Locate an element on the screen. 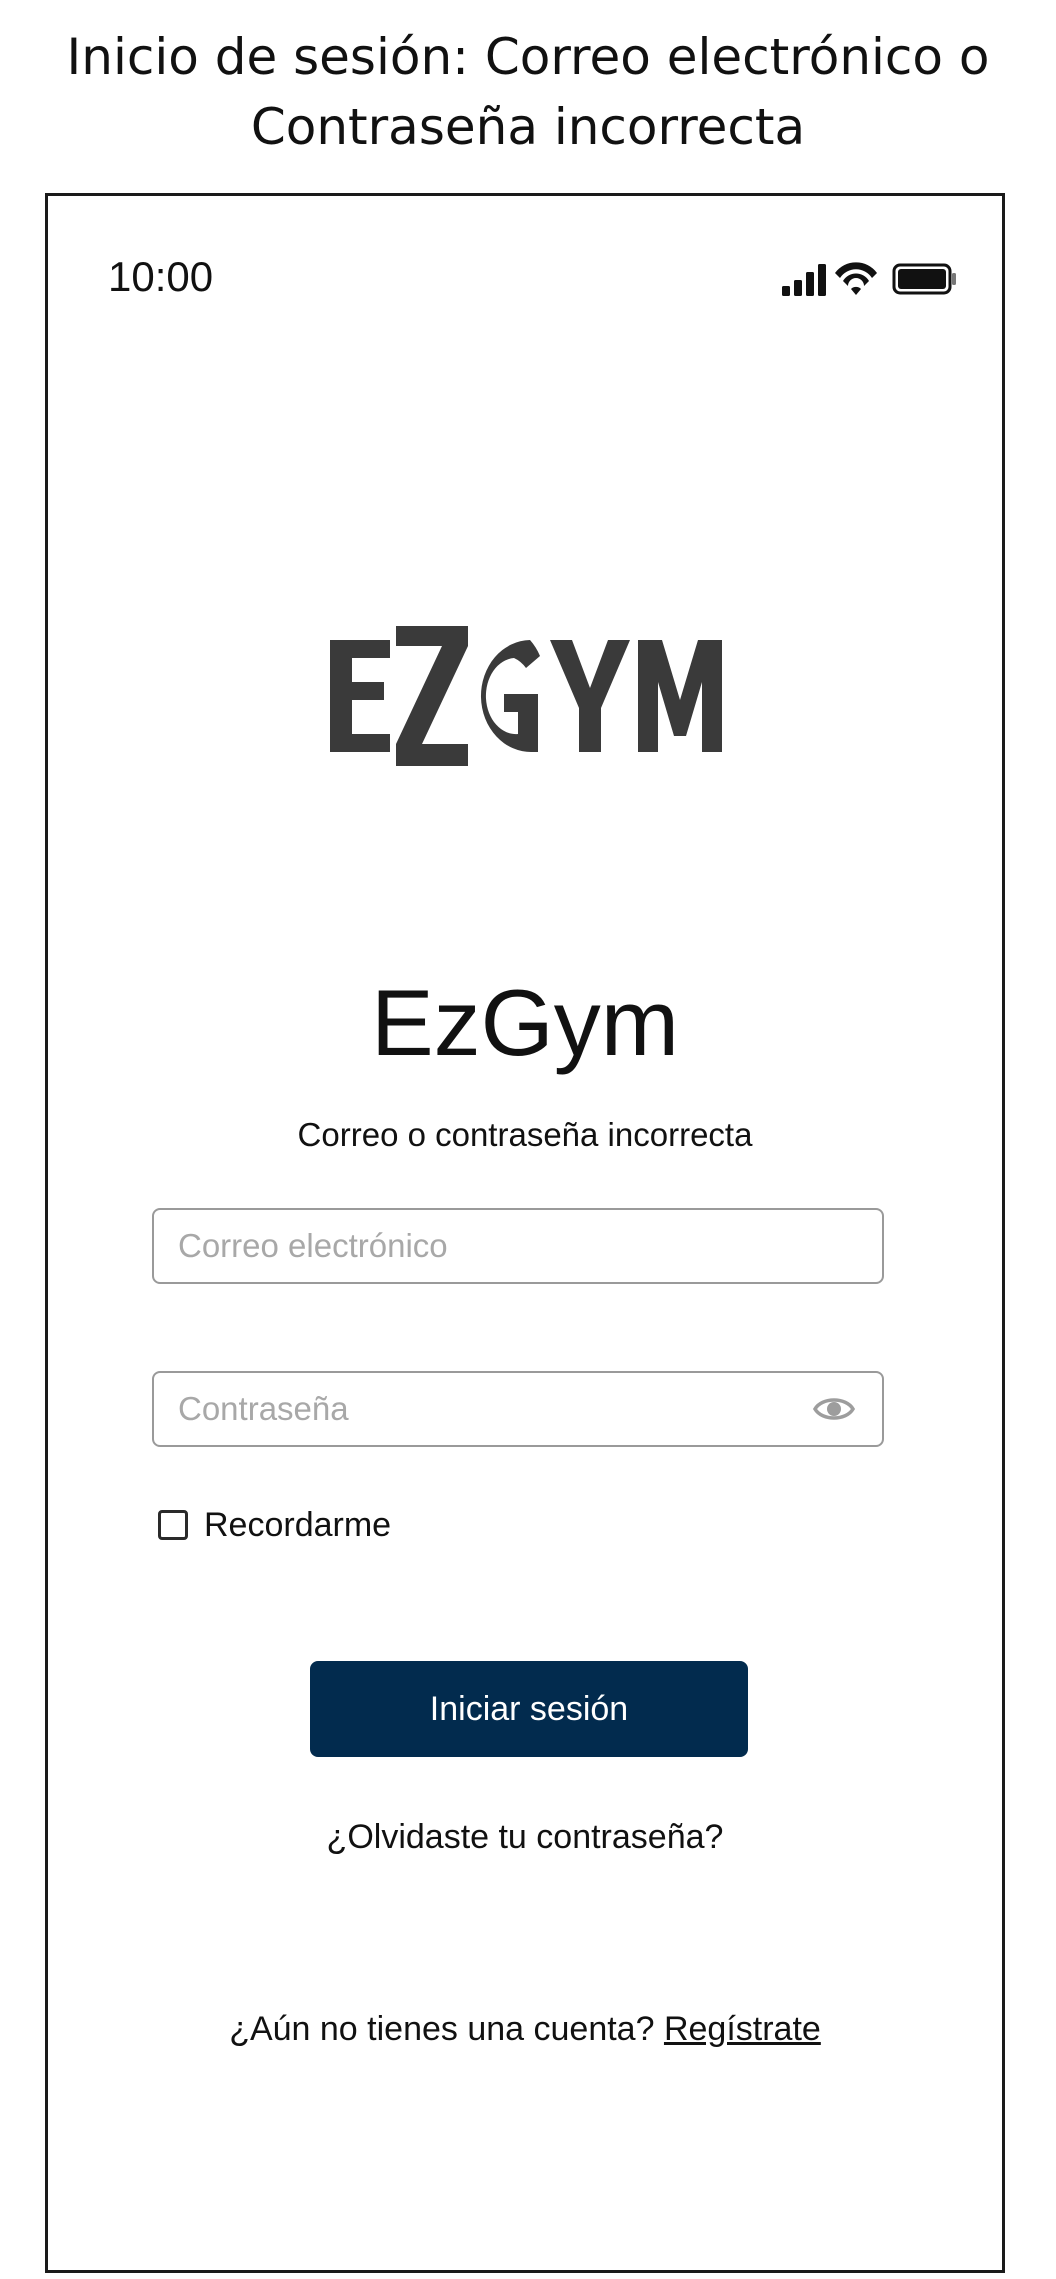 This screenshot has height=2279, width=1056. ezgym-logo is located at coordinates (528, 696).